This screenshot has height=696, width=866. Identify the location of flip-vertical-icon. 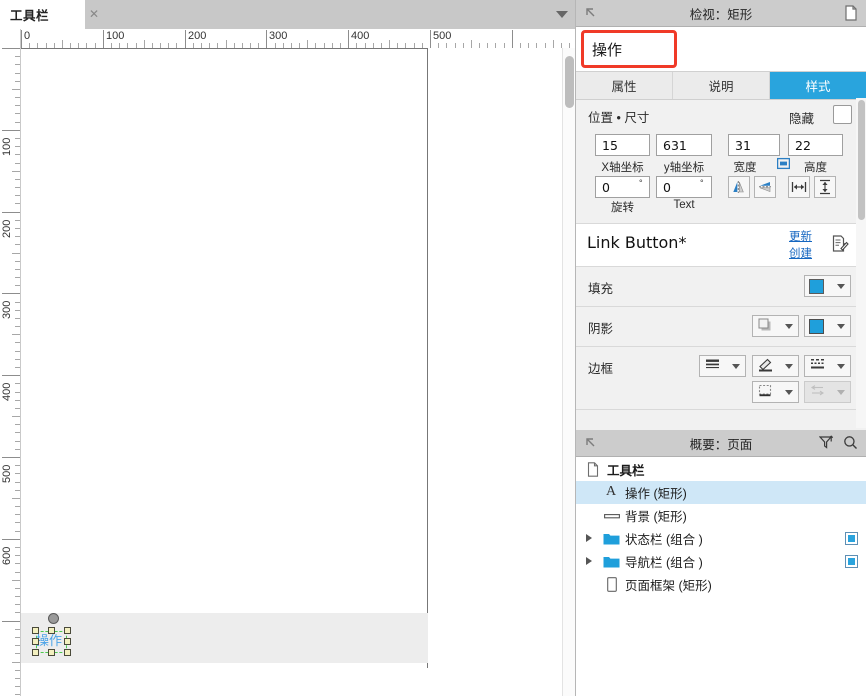
(765, 187).